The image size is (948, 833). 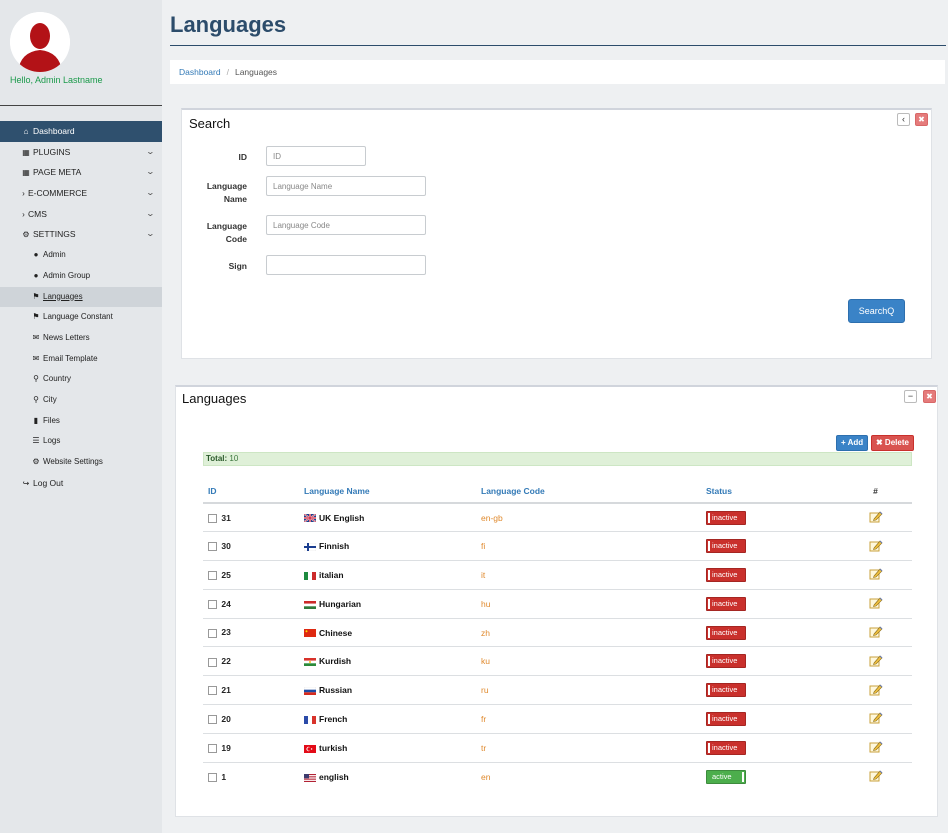 What do you see at coordinates (81, 359) in the screenshot?
I see `sidebar-item-email-template: ✉ Email Template` at bounding box center [81, 359].